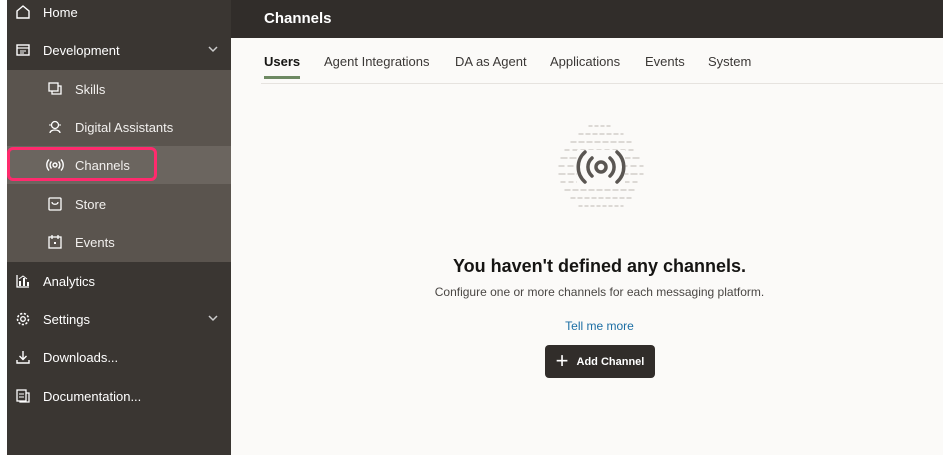 This screenshot has height=455, width=943. What do you see at coordinates (119, 242) in the screenshot?
I see `sidebar-item-events: Events` at bounding box center [119, 242].